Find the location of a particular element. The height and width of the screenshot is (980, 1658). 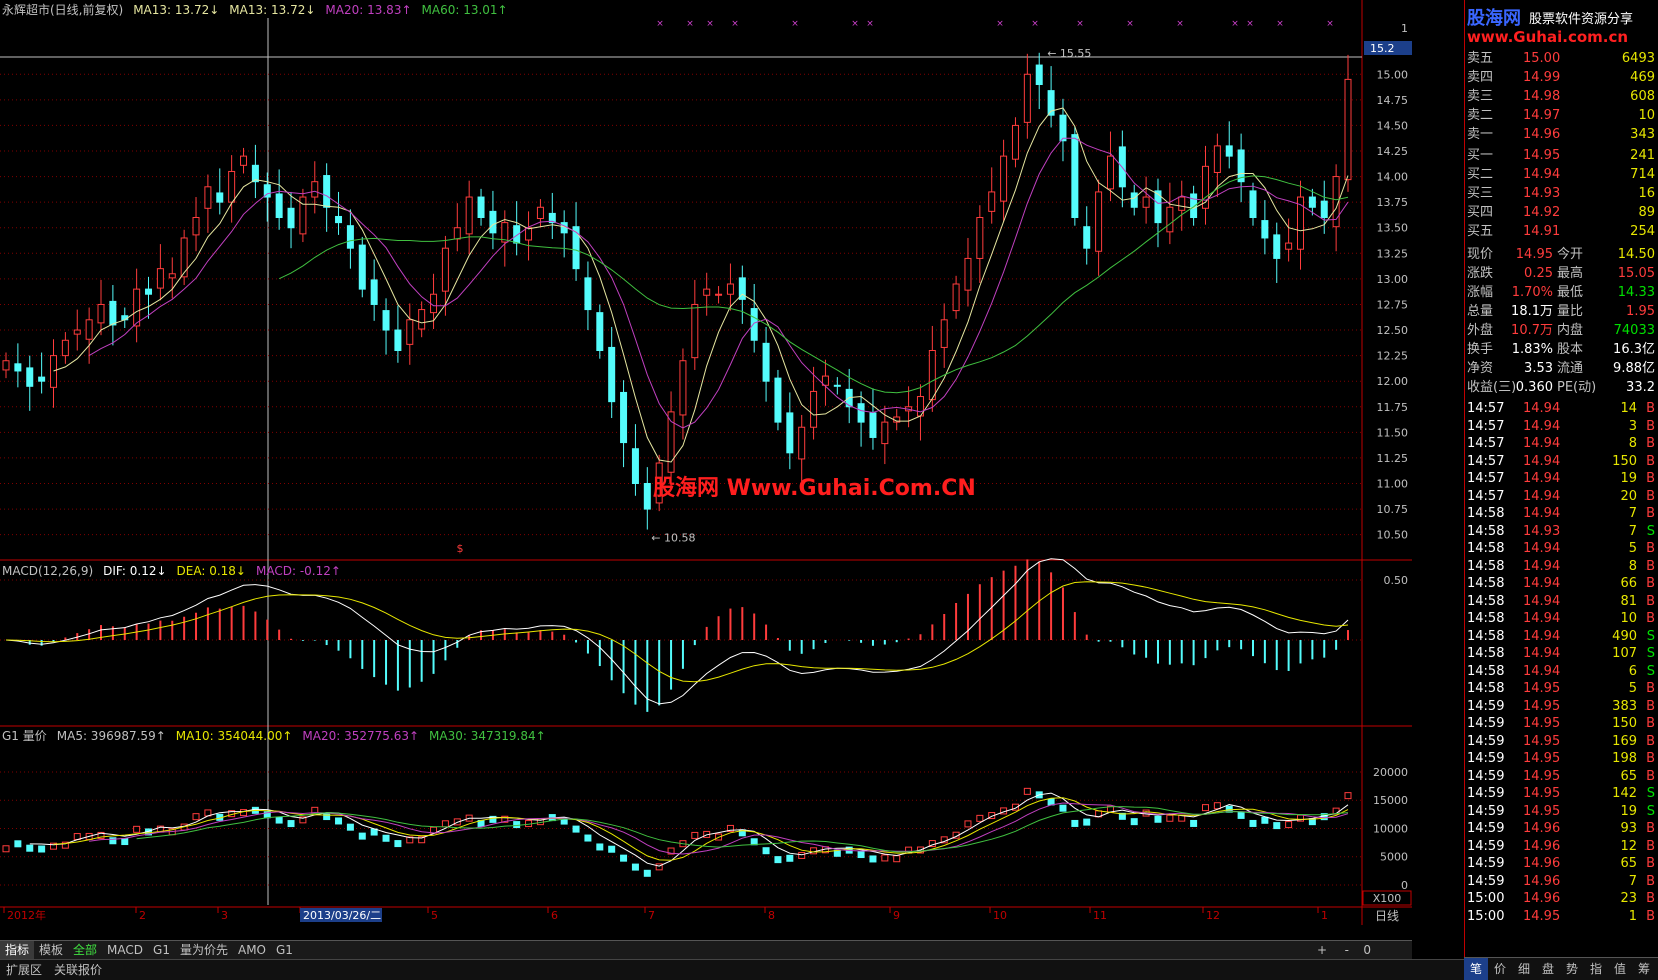

quote-tab: 盘 is located at coordinates (1548, 969).